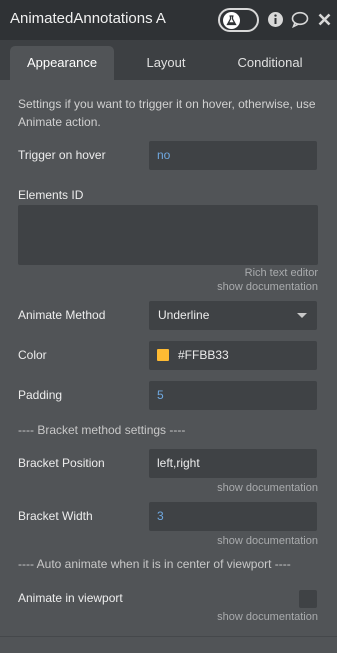 The image size is (337, 653). Describe the element at coordinates (267, 617) in the screenshot. I see `animate-in-viewport-doc-link: show documentation` at that location.